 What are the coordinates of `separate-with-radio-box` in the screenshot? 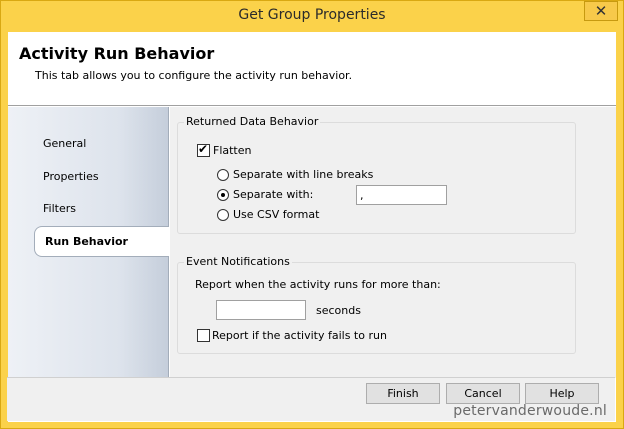 It's located at (223, 195).